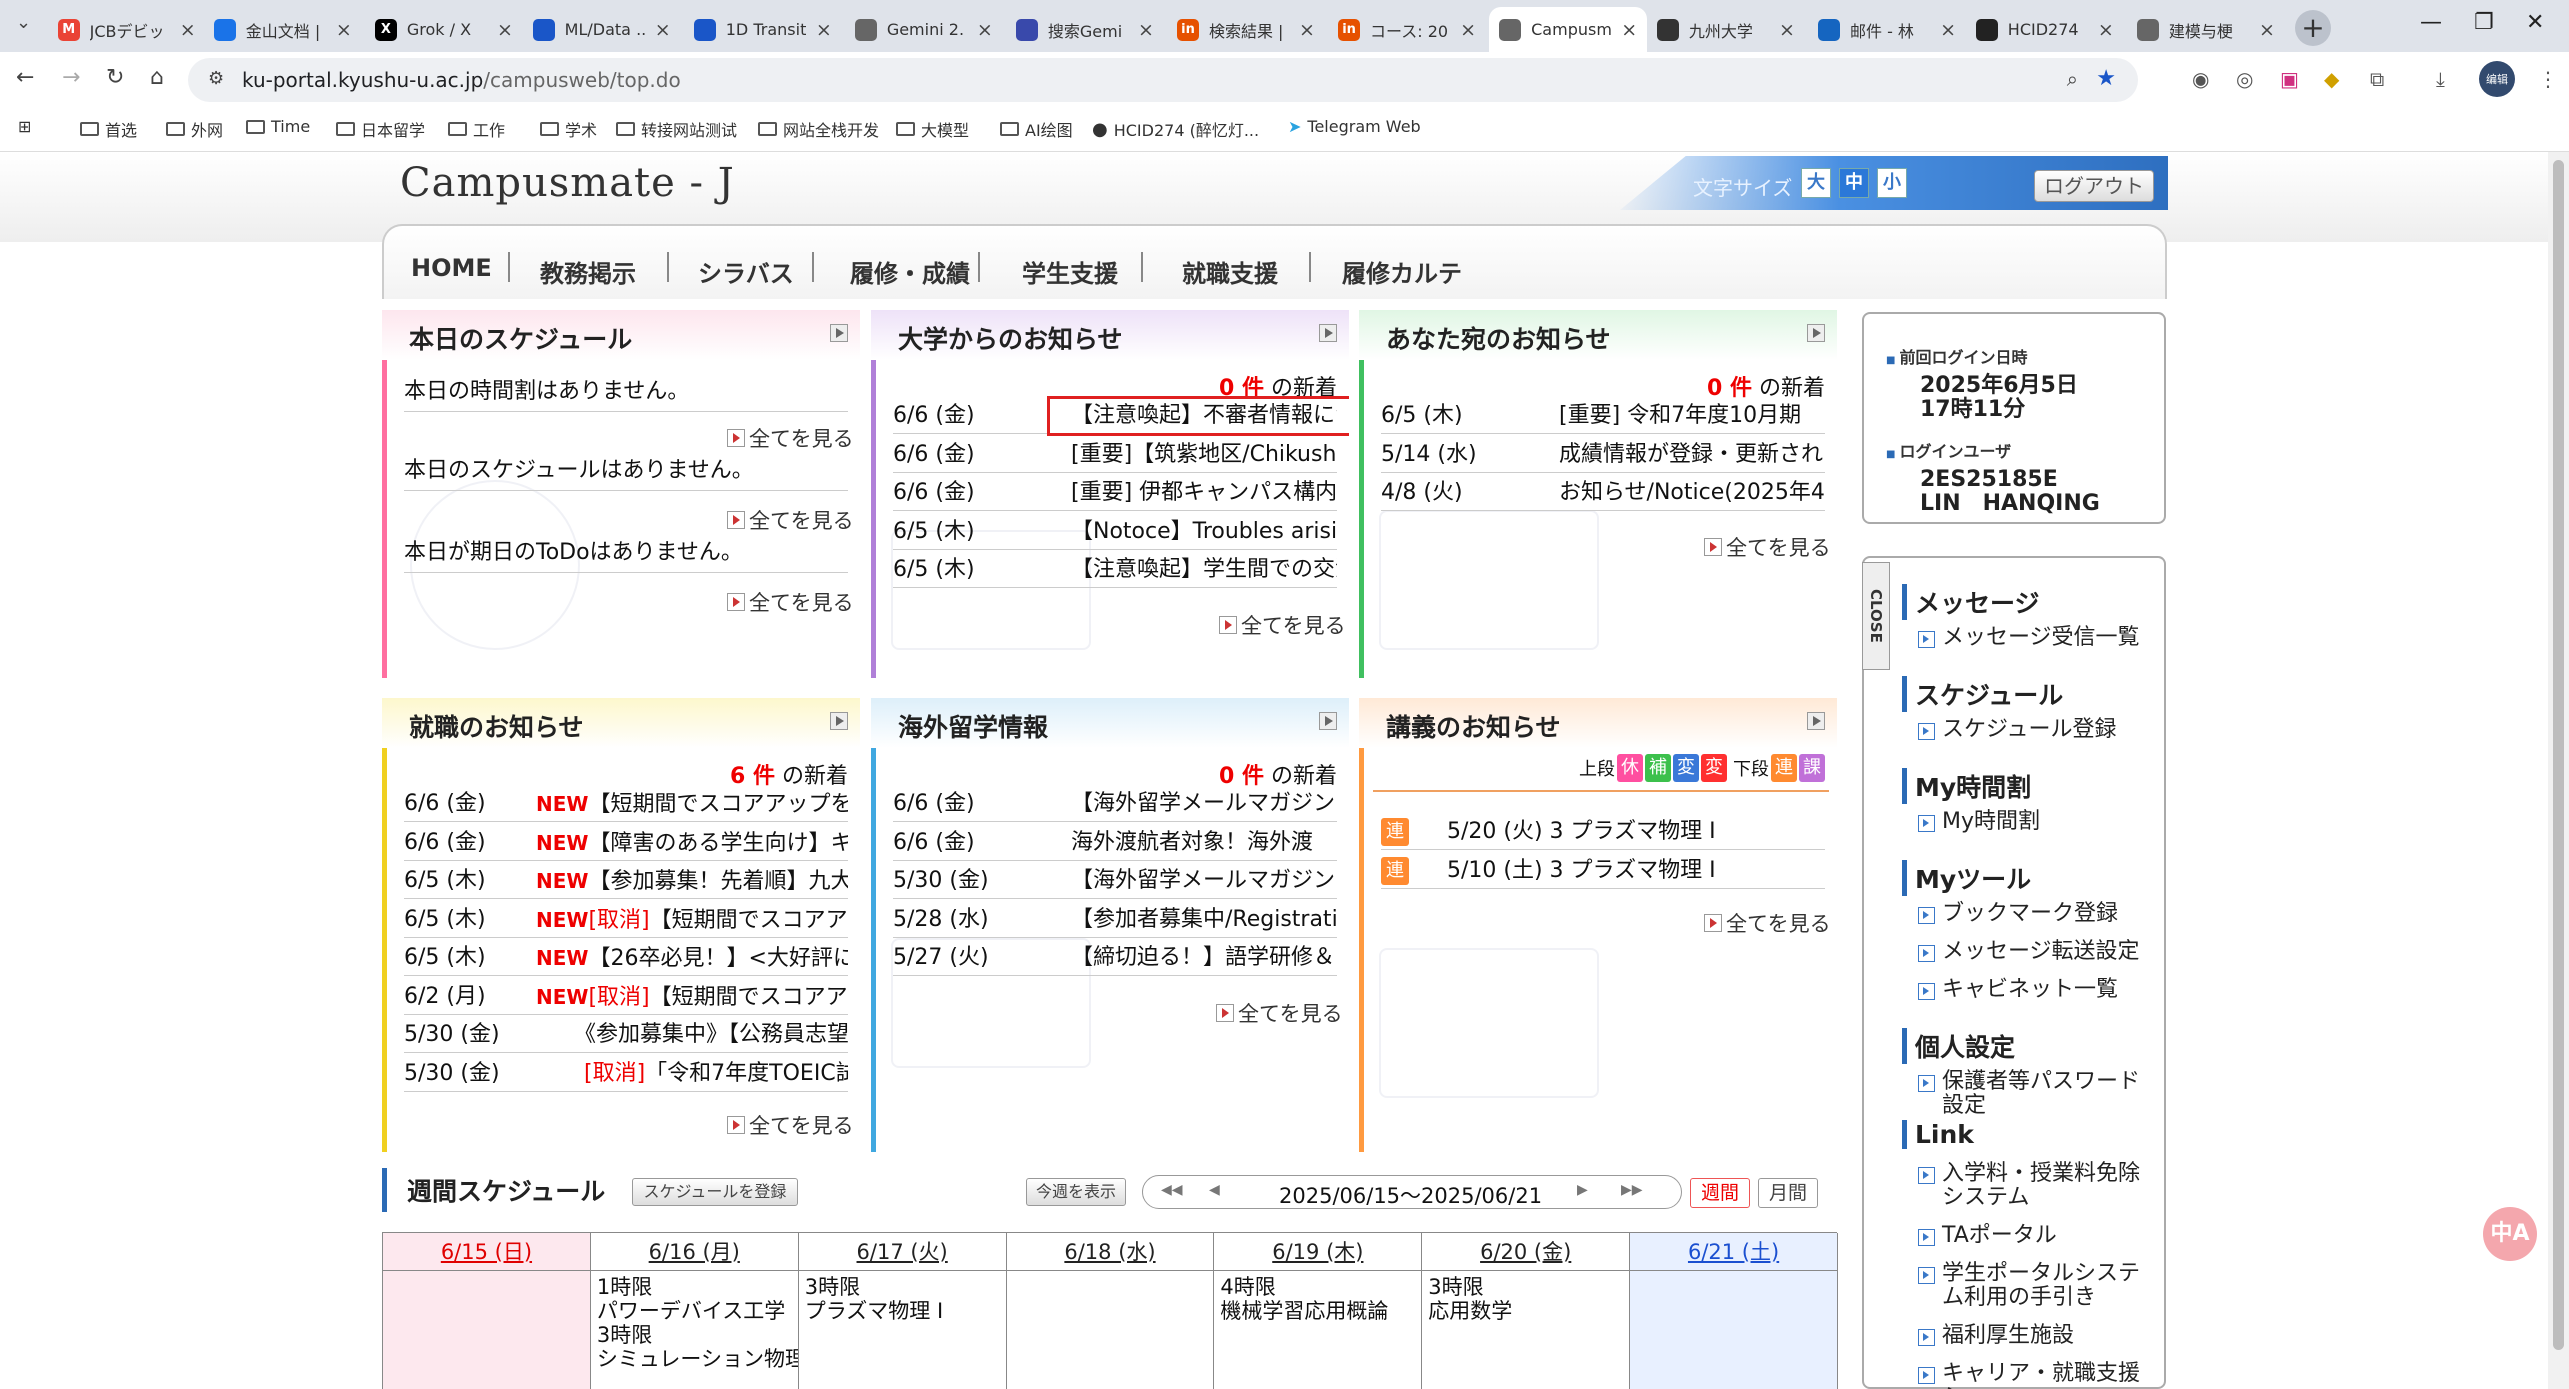 The image size is (2569, 1389). What do you see at coordinates (2038, 730) in the screenshot?
I see `menu-link: スケジュール登録` at bounding box center [2038, 730].